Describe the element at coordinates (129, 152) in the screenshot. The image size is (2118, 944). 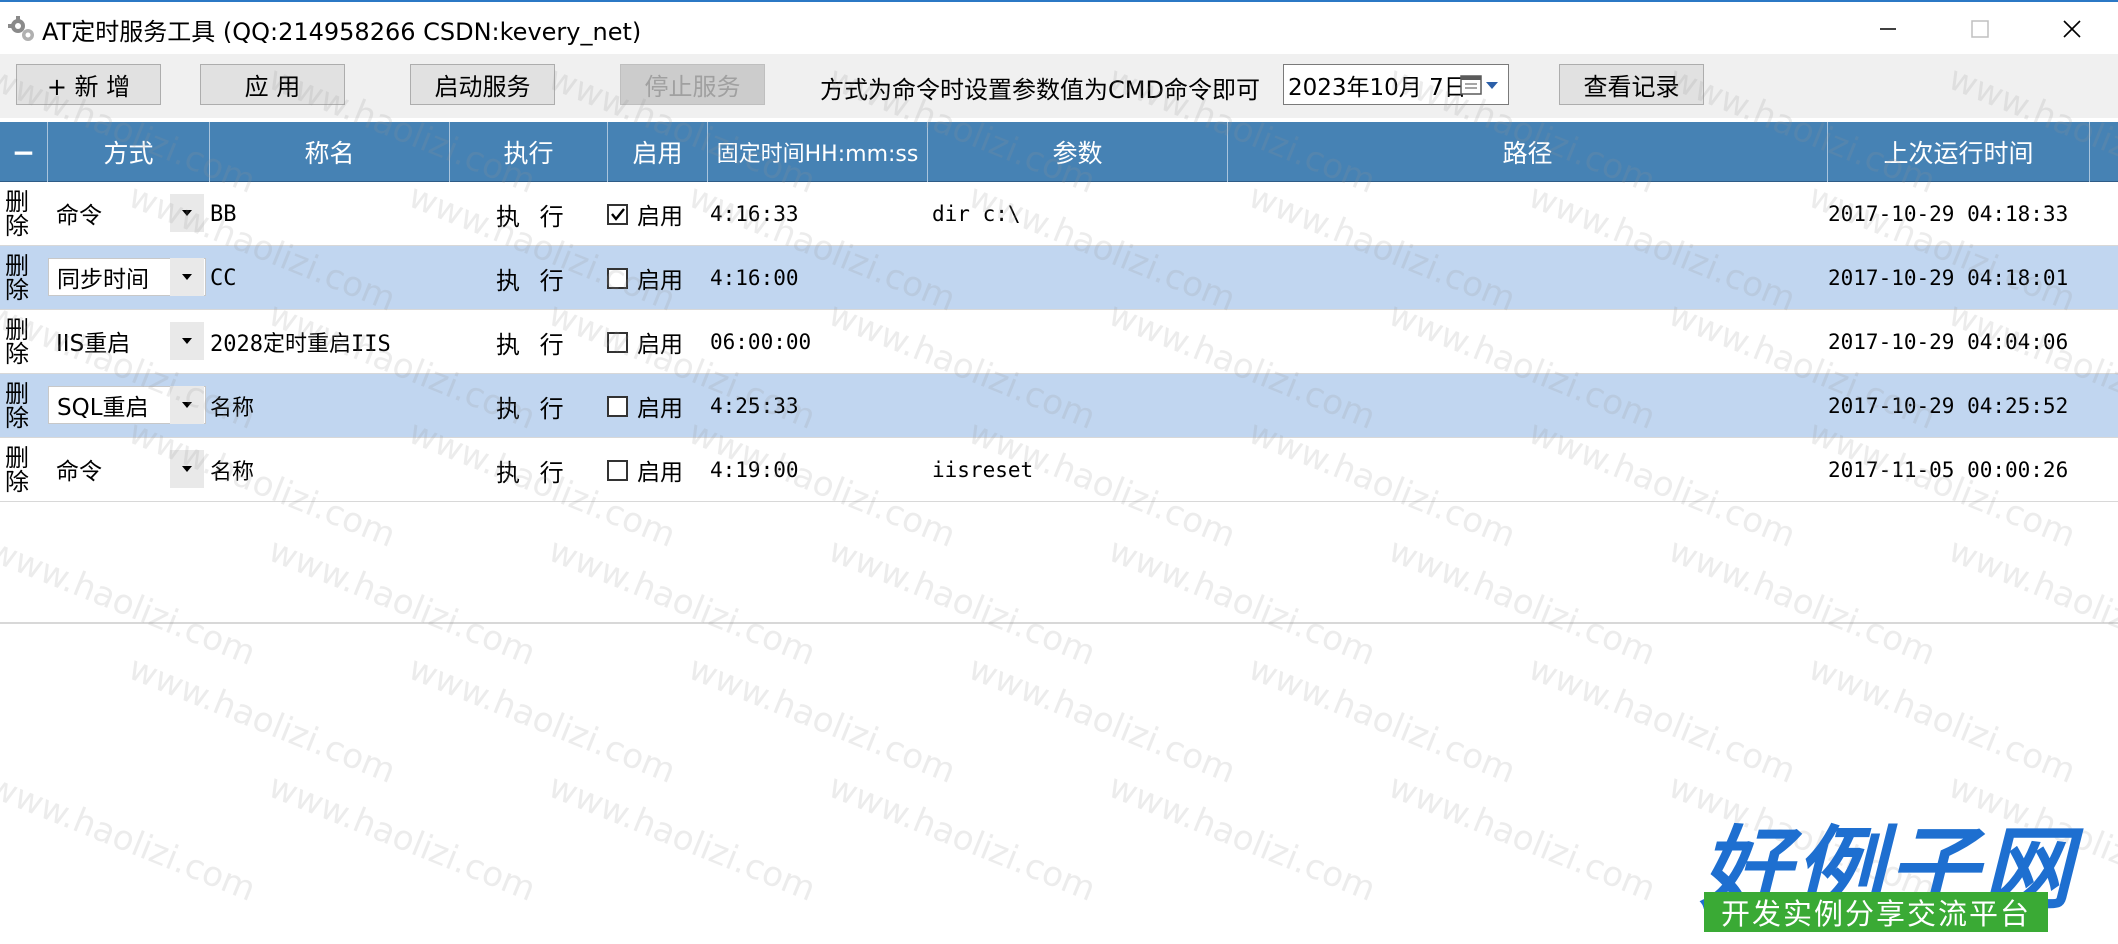
I see `column-header-mode: 方式` at that location.